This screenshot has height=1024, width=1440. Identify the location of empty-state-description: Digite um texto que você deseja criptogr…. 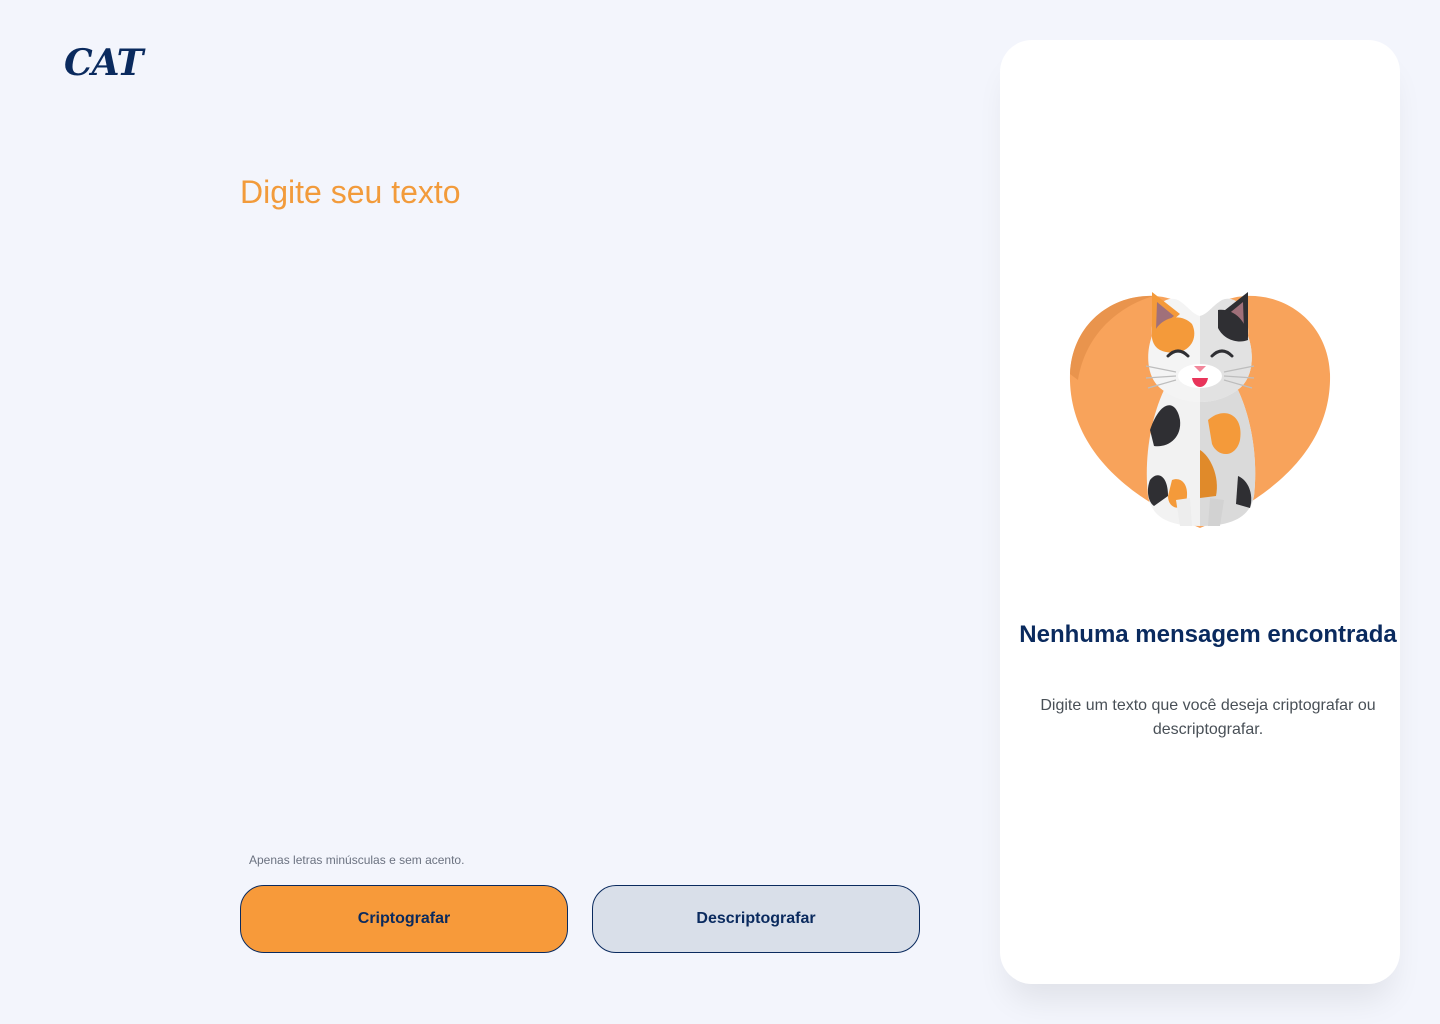
(1208, 717).